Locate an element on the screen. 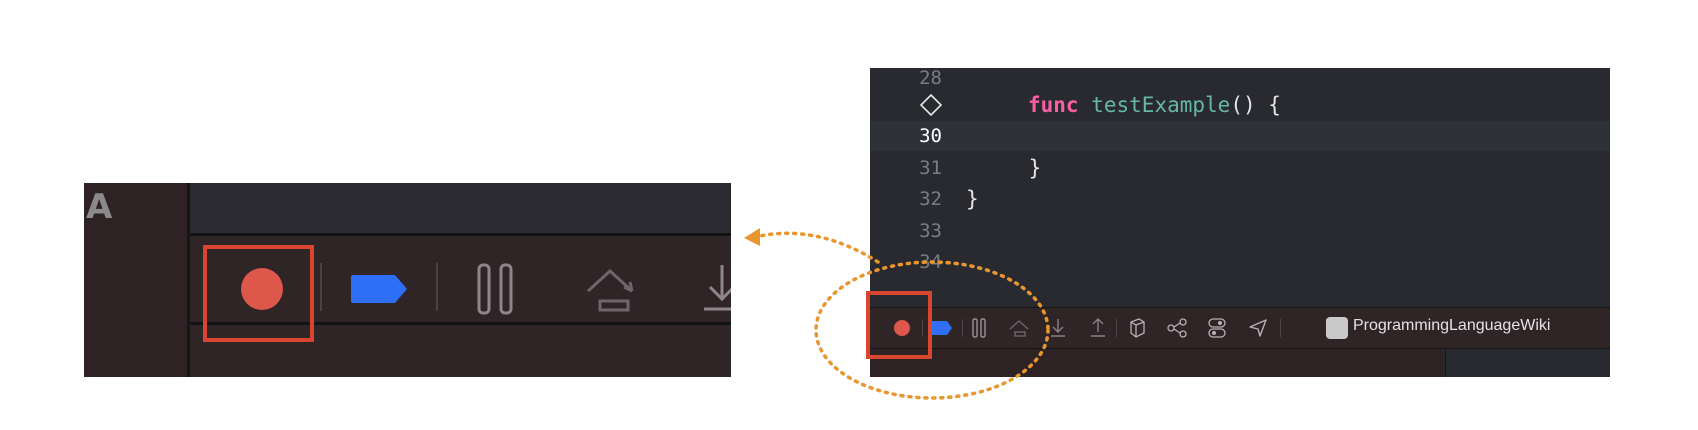 Image resolution: width=1698 pixels, height=430 pixels. line-number: 30 is located at coordinates (930, 136).